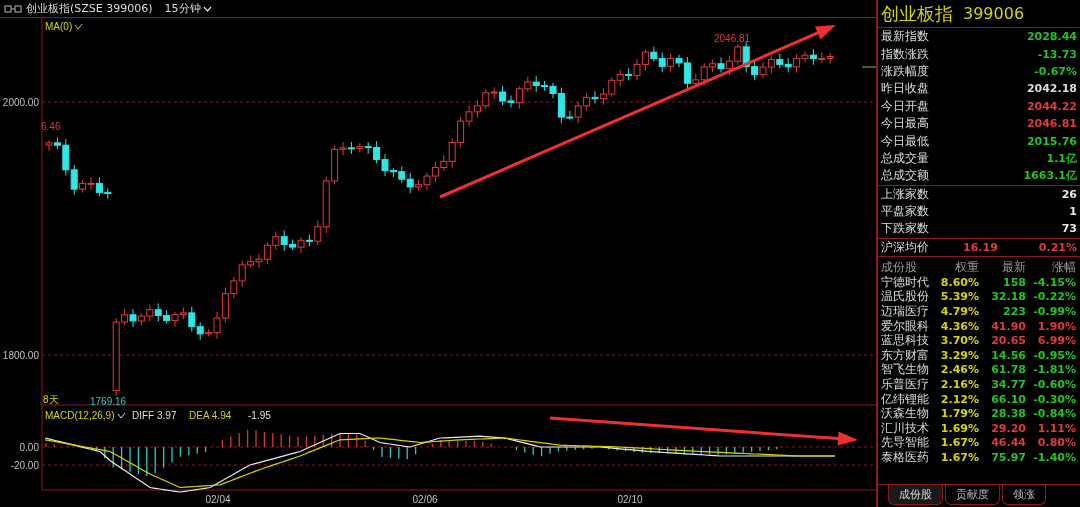 Image resolution: width=1080 pixels, height=507 pixels. What do you see at coordinates (51, 399) in the screenshot?
I see `period-label: 8天` at bounding box center [51, 399].